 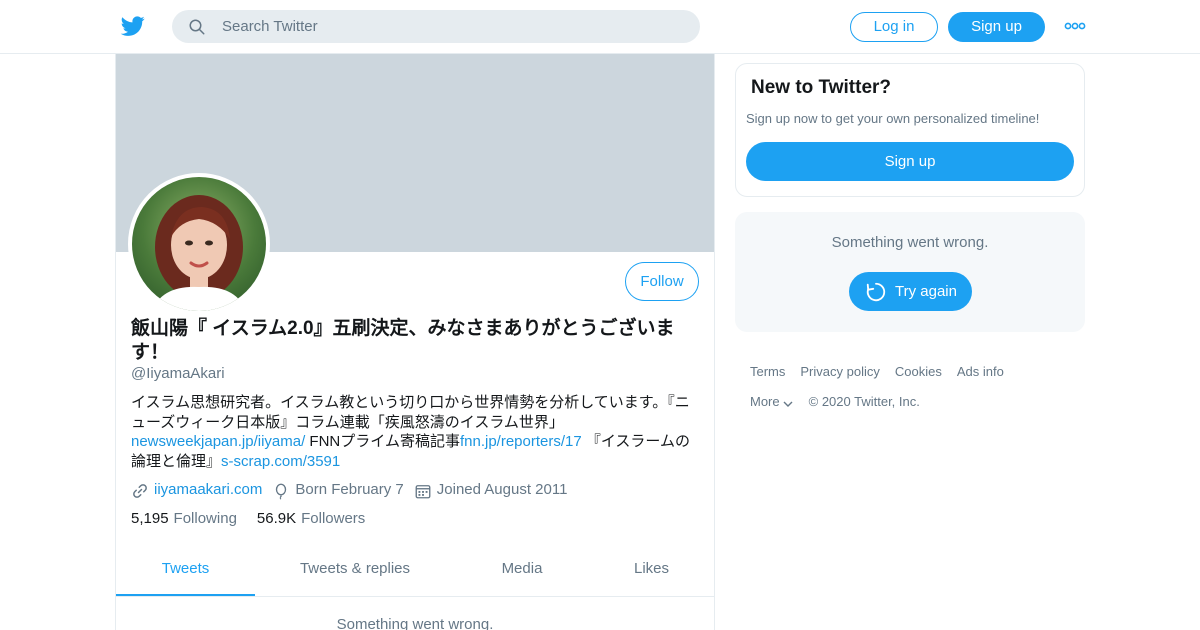 I want to click on chevron-down-icon, so click(x=788, y=404).